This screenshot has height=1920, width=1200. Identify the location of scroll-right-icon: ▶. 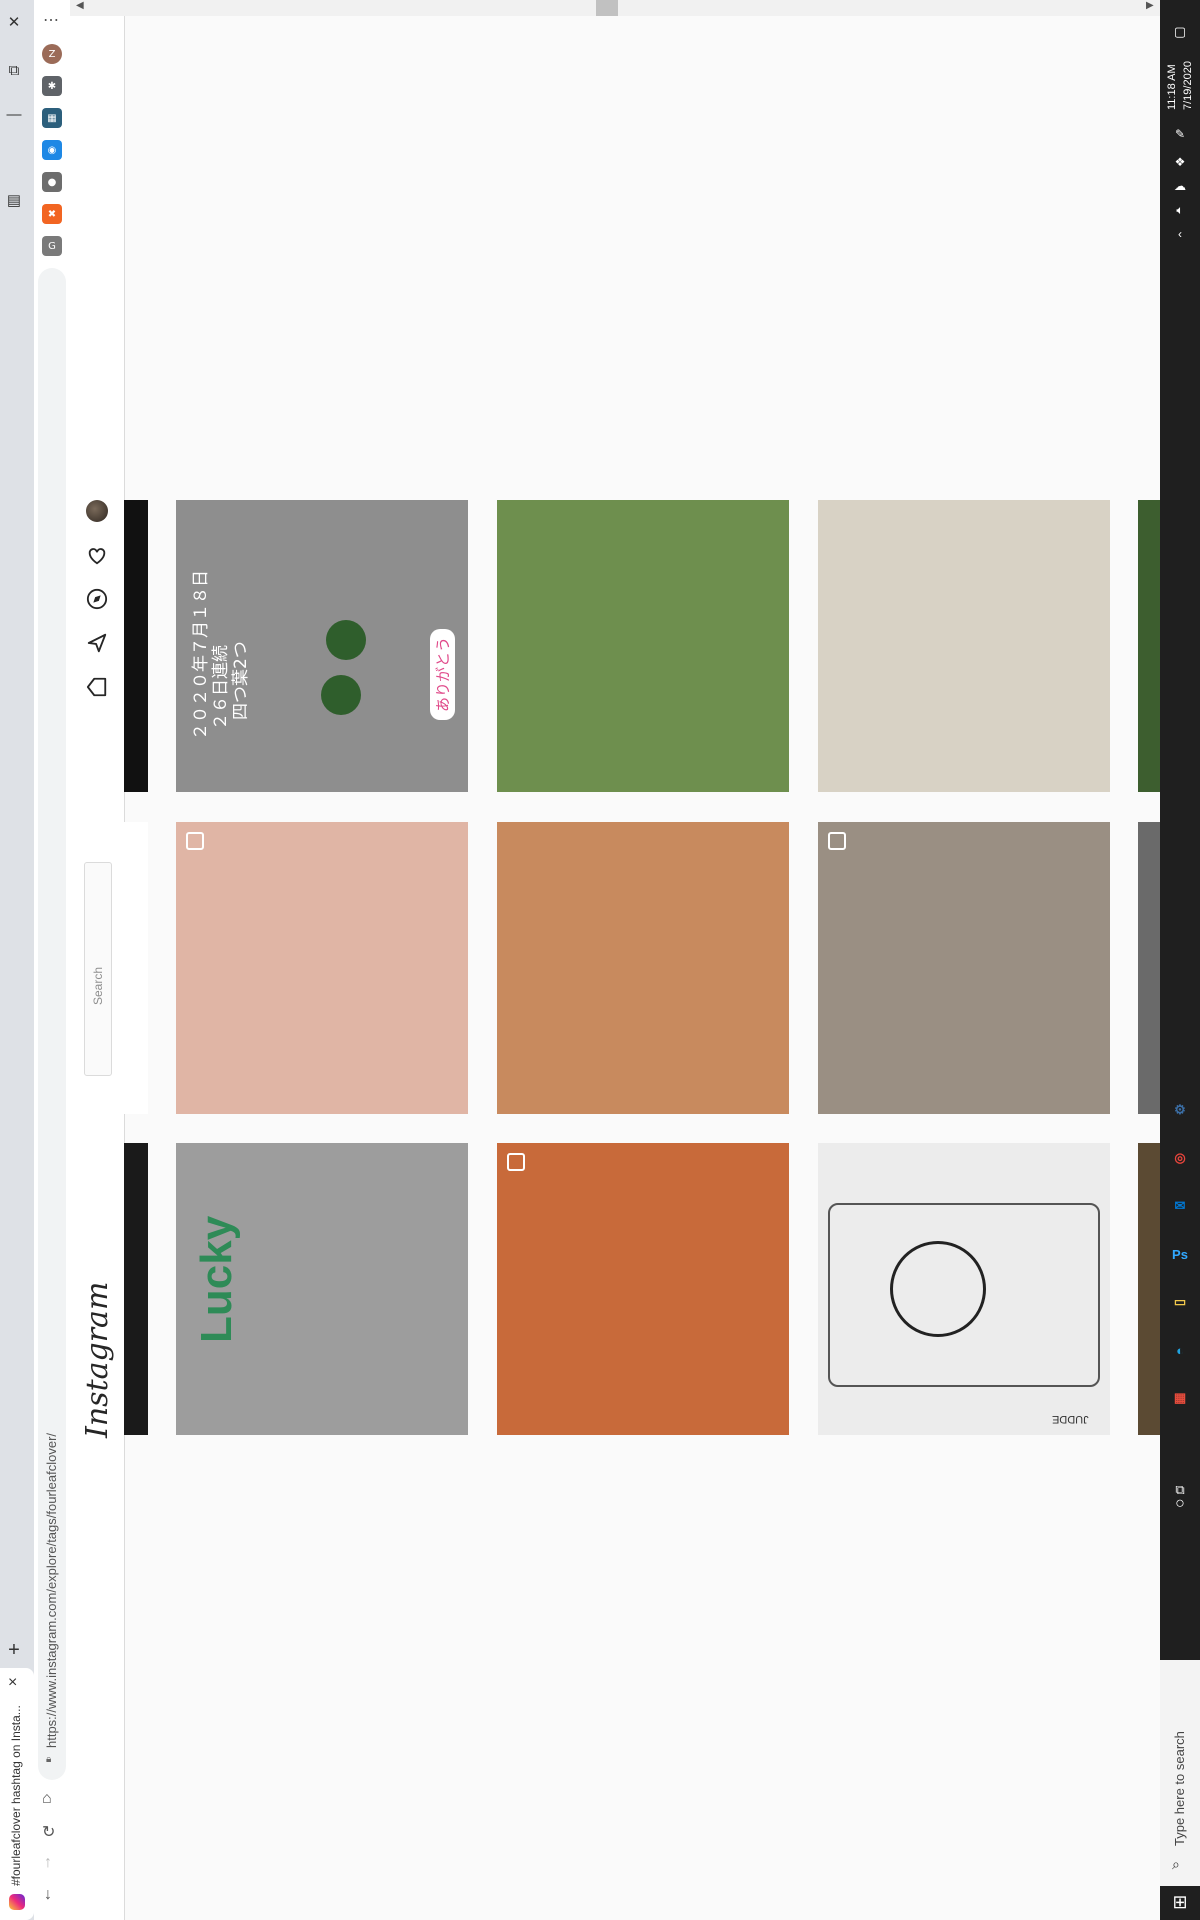
(1150, 5).